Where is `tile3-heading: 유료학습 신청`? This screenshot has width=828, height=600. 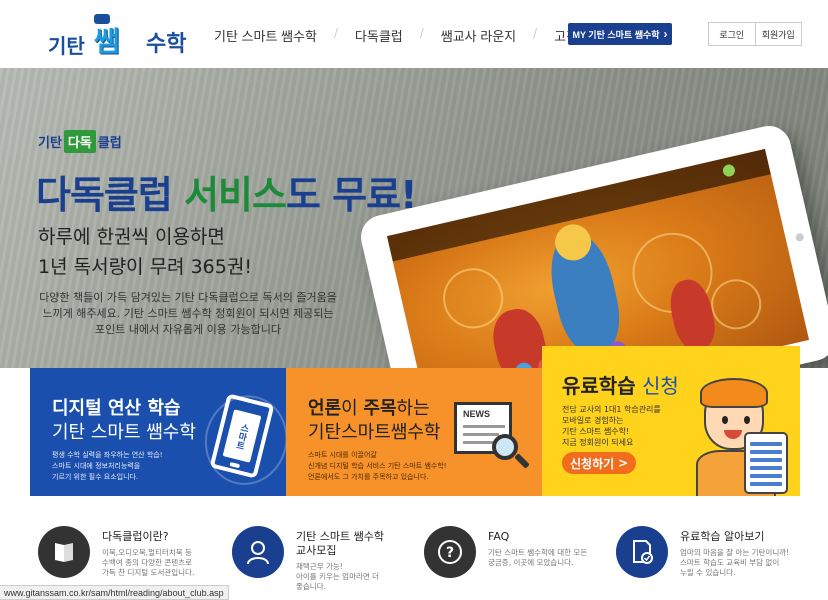
tile3-heading: 유료학습 신청 is located at coordinates (620, 384).